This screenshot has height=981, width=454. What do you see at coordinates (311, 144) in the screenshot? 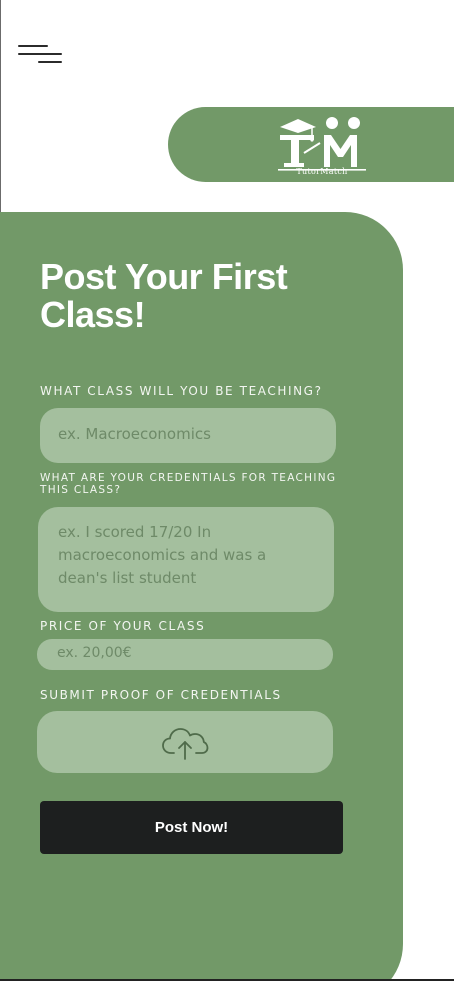
I see `logo-banner: TutorMatch` at bounding box center [311, 144].